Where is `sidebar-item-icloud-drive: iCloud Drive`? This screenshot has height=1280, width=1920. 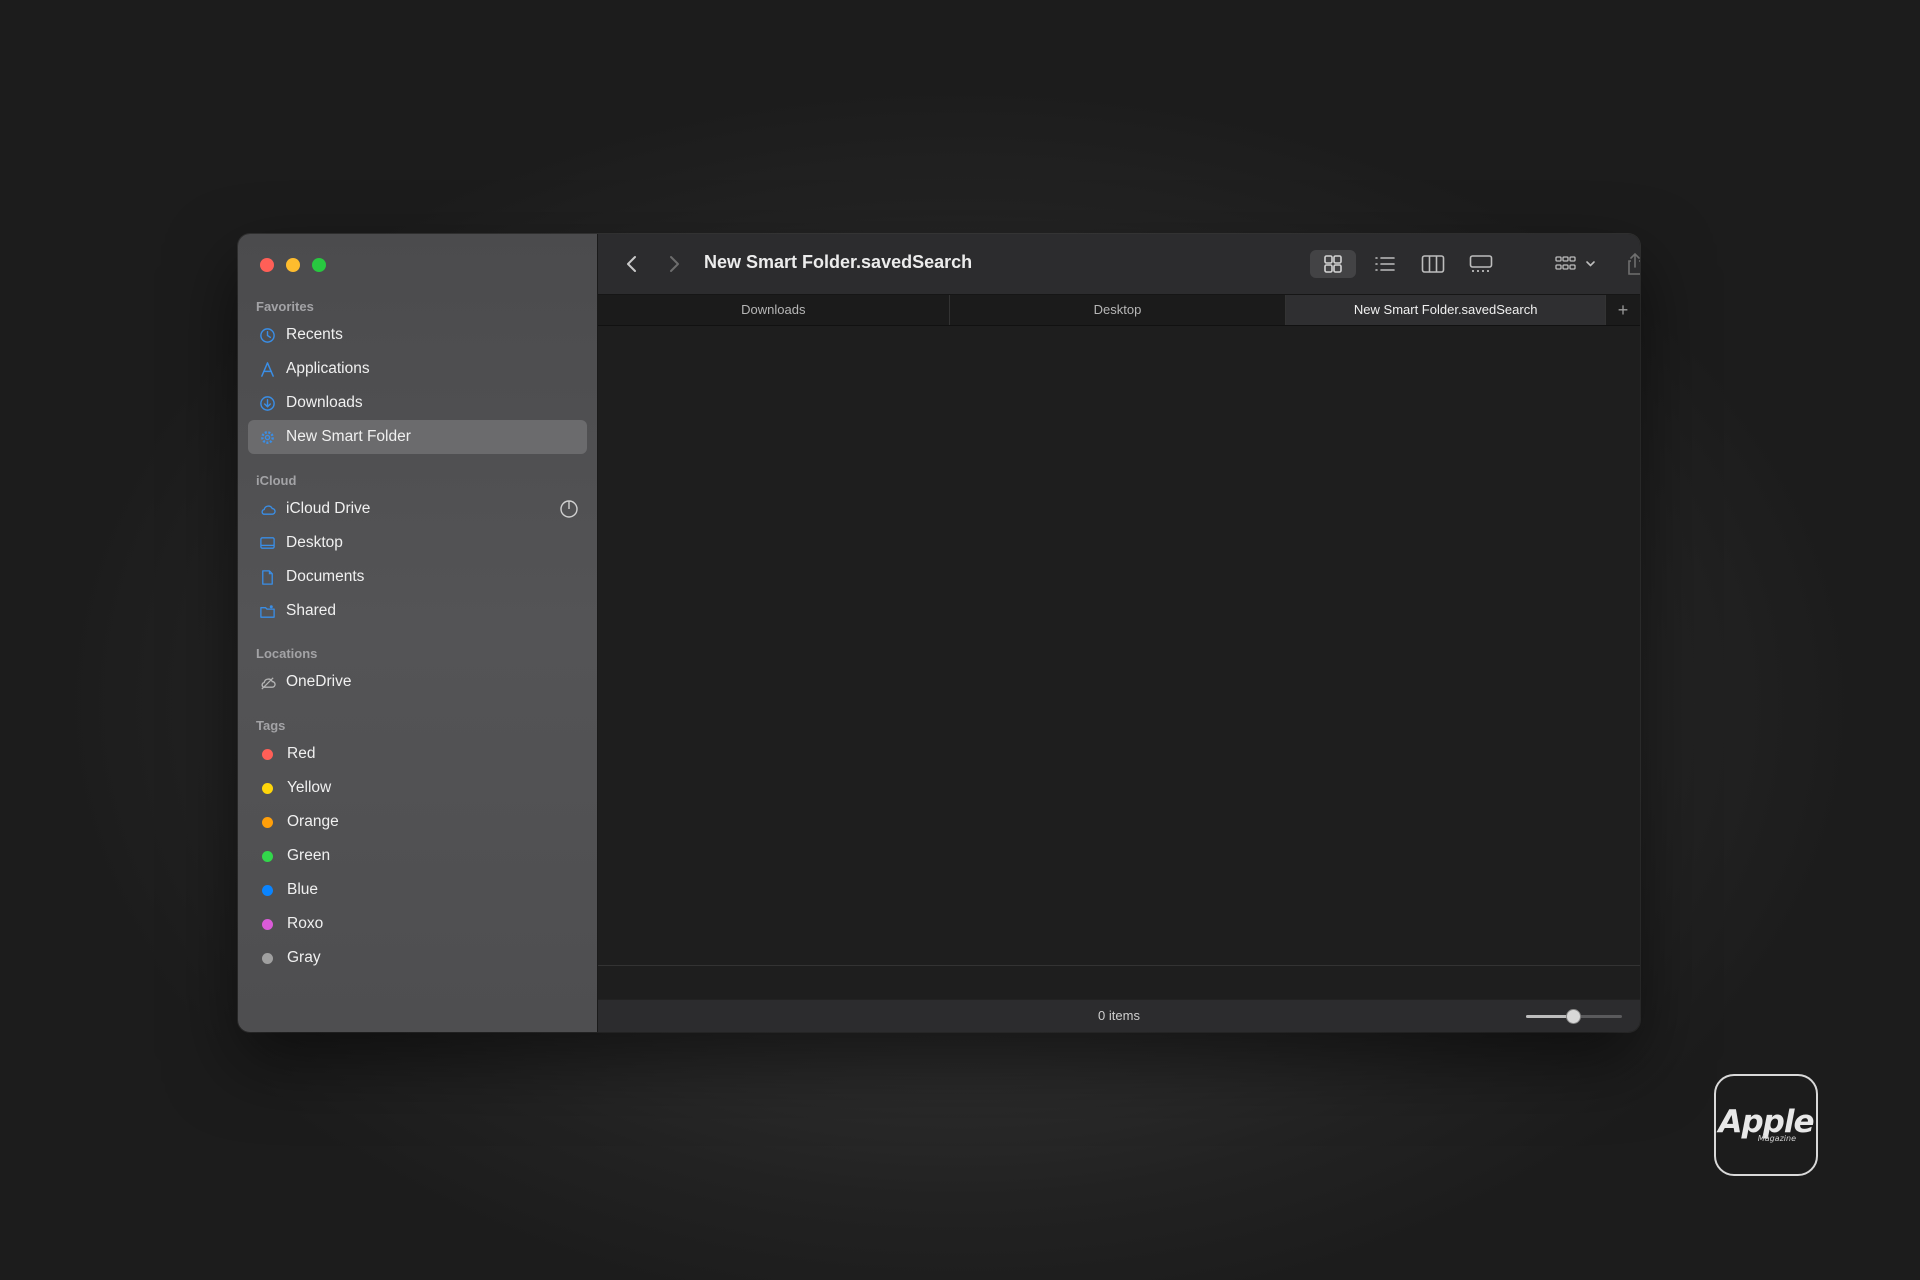 sidebar-item-icloud-drive: iCloud Drive is located at coordinates (417, 509).